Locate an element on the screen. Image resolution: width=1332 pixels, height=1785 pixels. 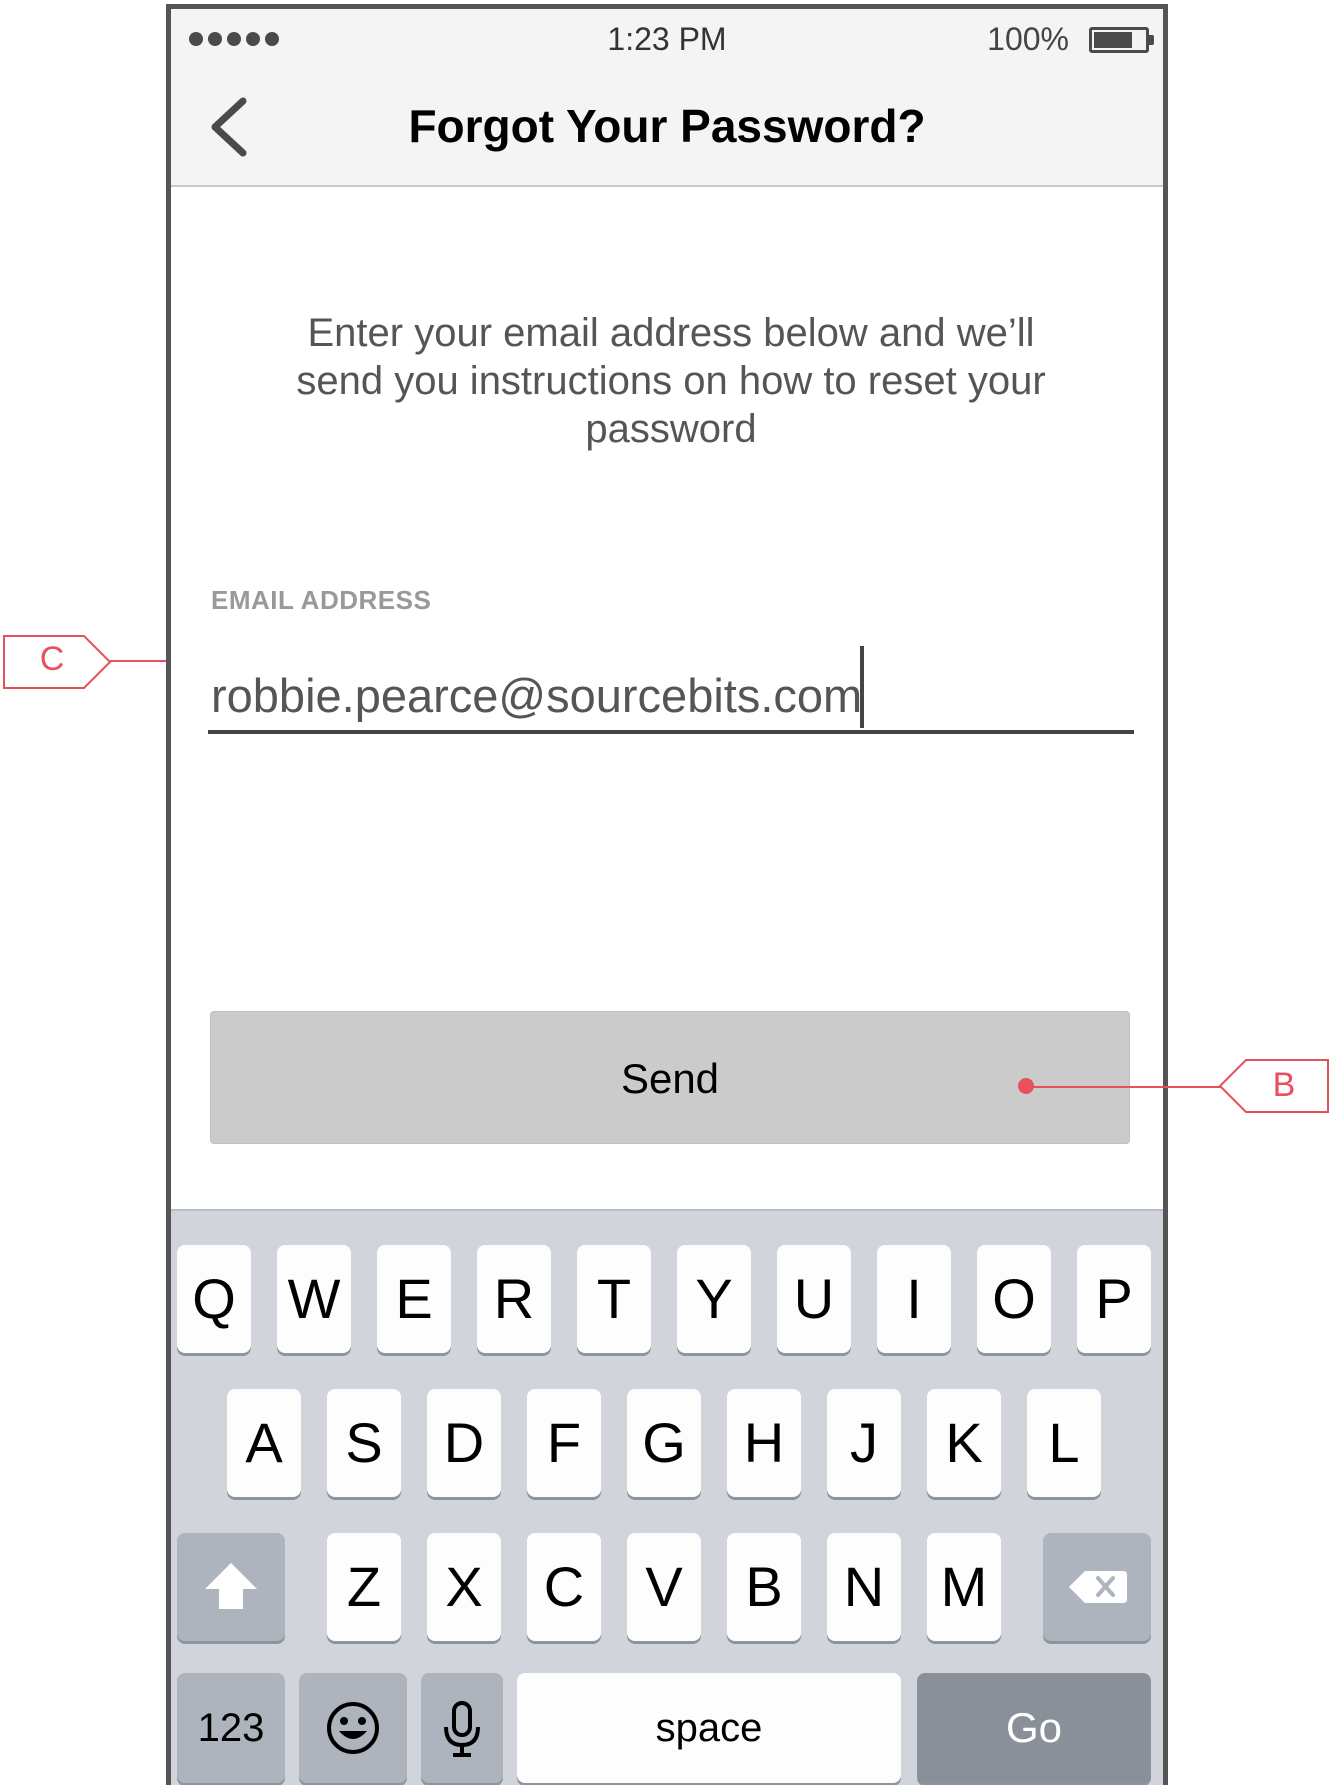
go-key: Go is located at coordinates (1034, 1728).